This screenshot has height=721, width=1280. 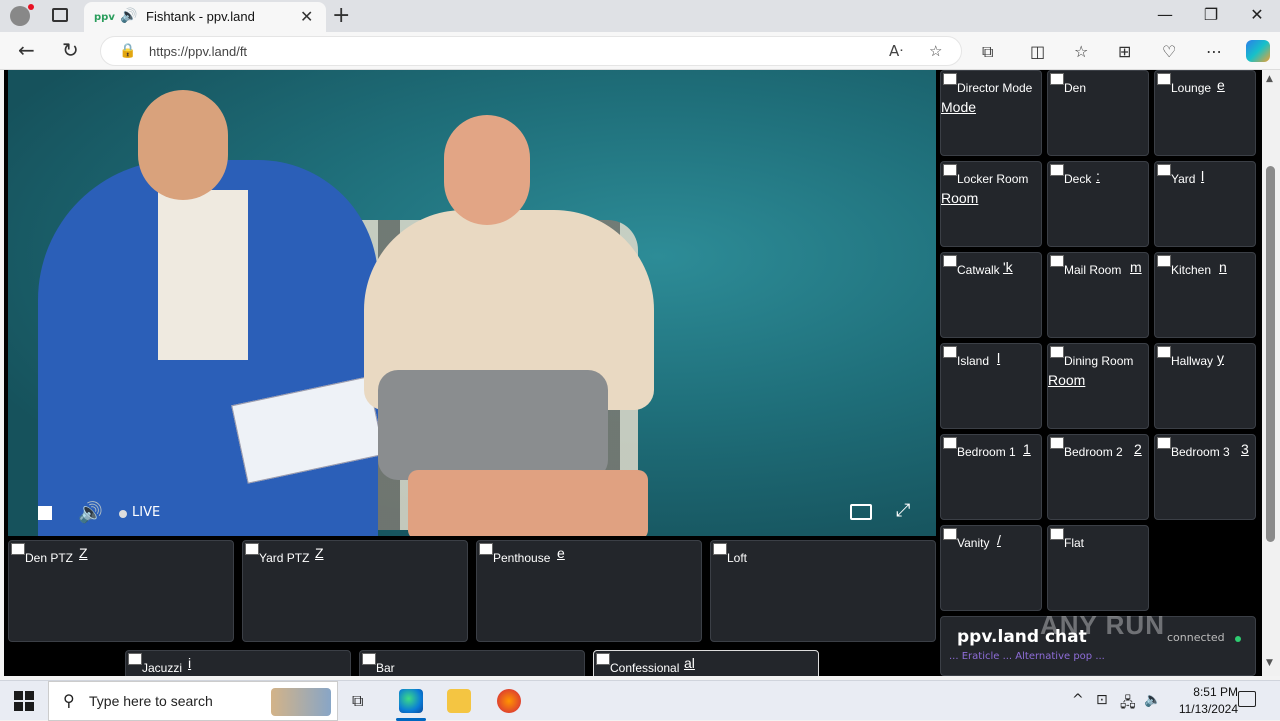 What do you see at coordinates (991, 113) in the screenshot?
I see `camera-tile: Director Mode Mode` at bounding box center [991, 113].